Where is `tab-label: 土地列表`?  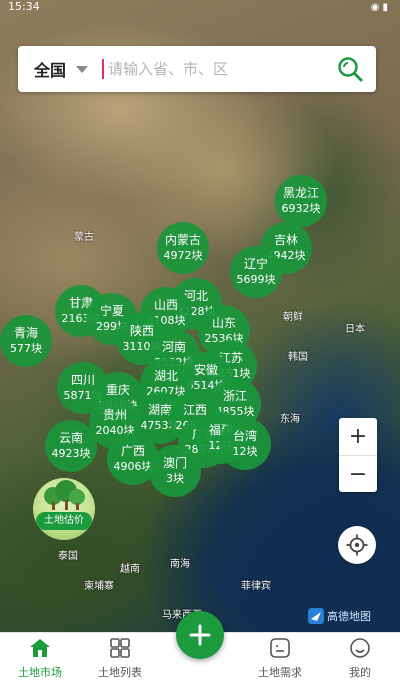
tab-label: 土地列表 is located at coordinates (120, 672).